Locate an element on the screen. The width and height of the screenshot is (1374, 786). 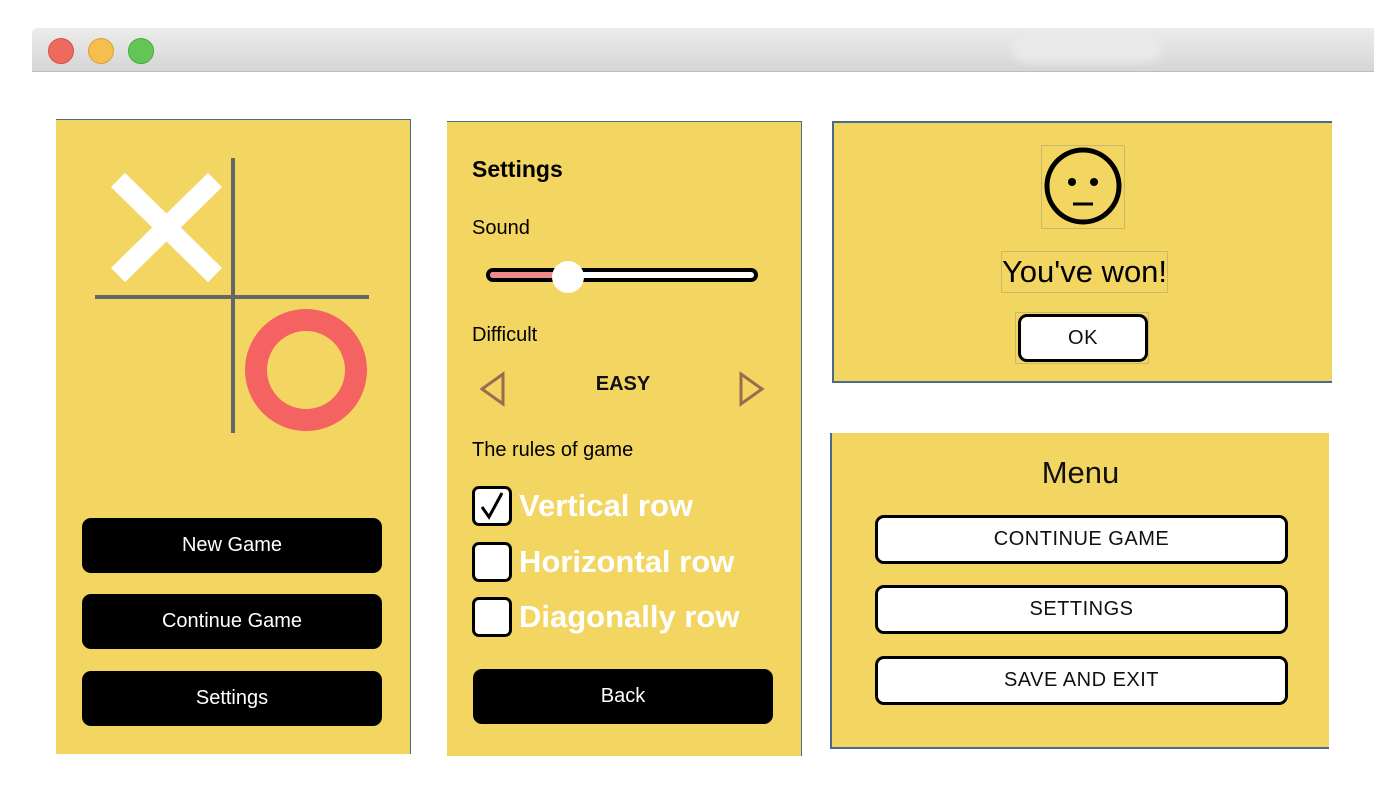
sound-slider-track is located at coordinates (622, 275).